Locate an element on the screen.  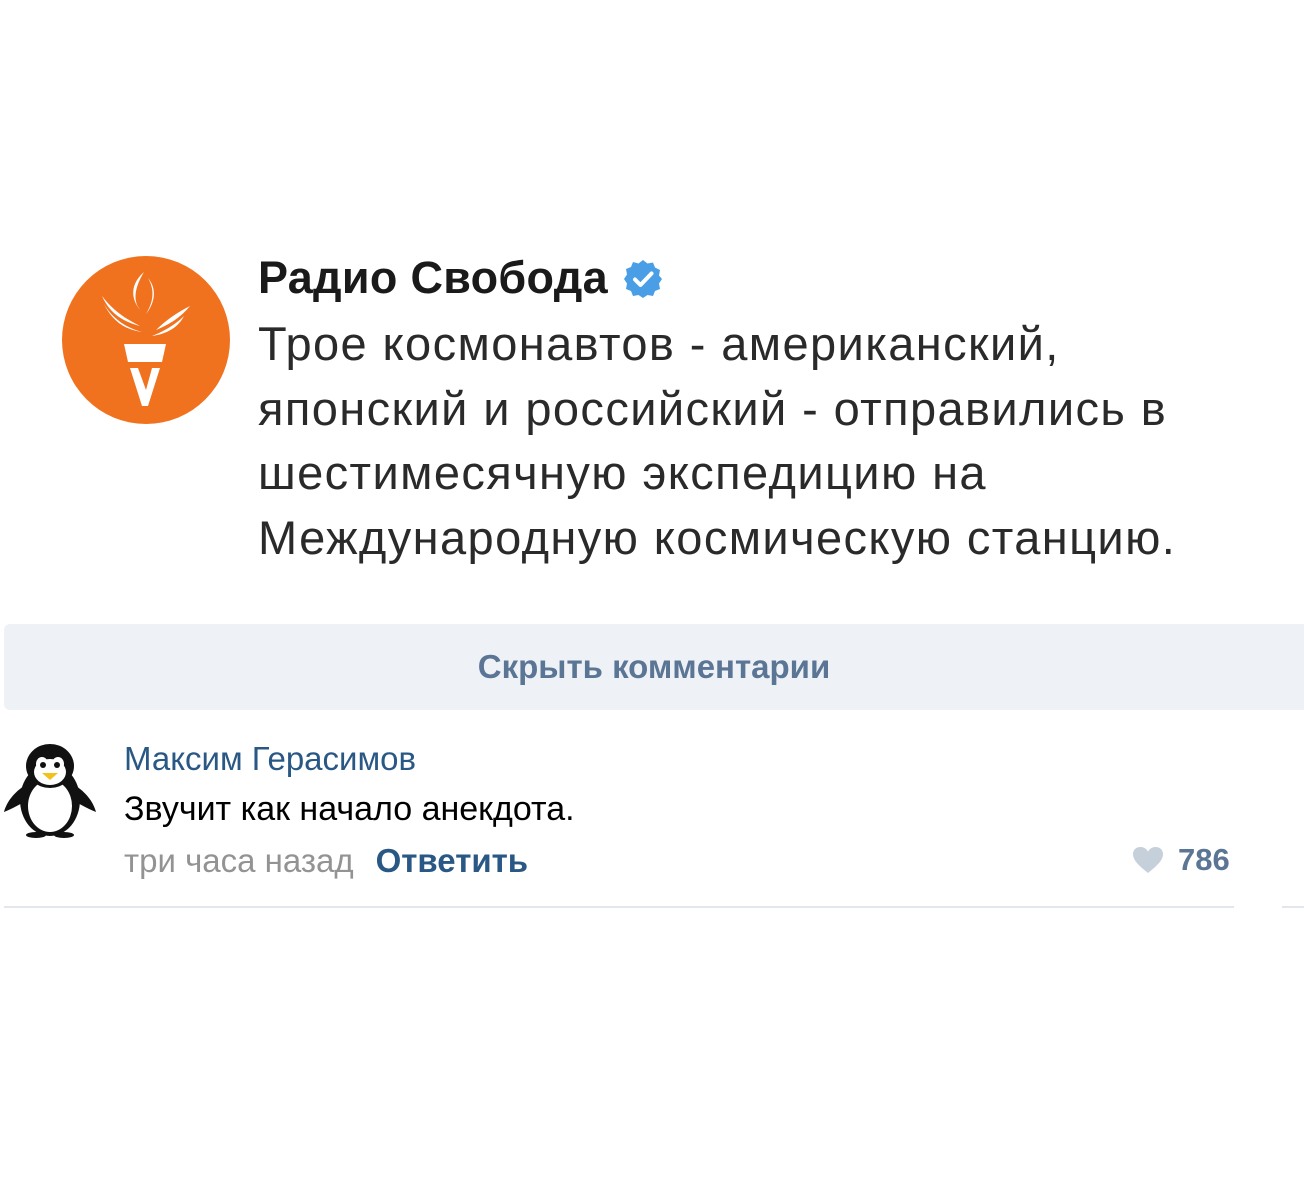
post-author-avatar is located at coordinates (146, 340).